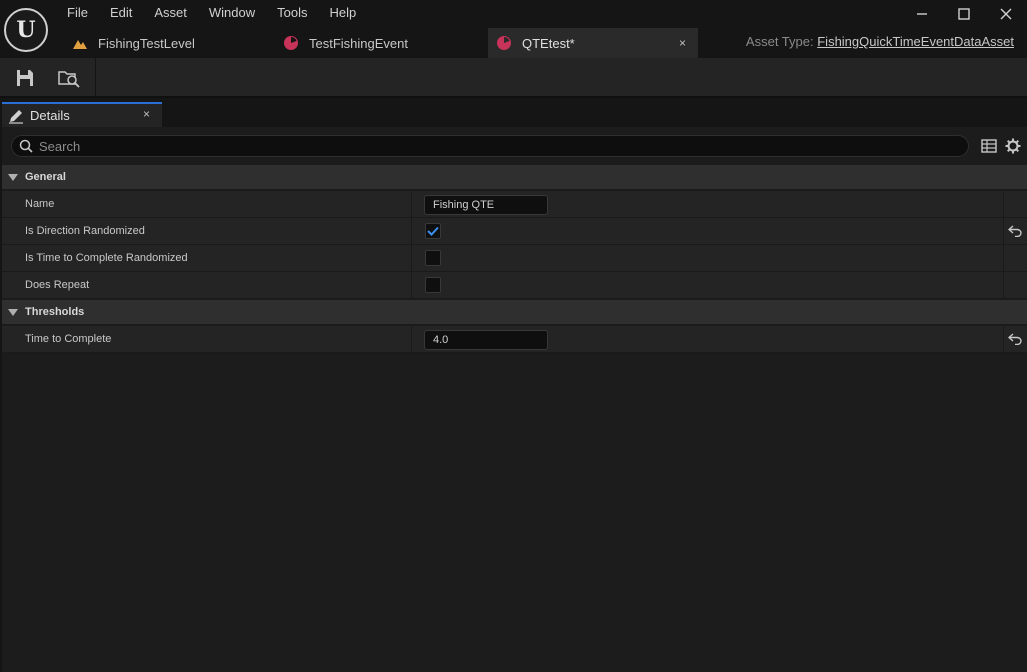 The width and height of the screenshot is (1027, 672). Describe the element at coordinates (593, 43) in the screenshot. I see `tab-qte-test: QTEtest* ×` at that location.